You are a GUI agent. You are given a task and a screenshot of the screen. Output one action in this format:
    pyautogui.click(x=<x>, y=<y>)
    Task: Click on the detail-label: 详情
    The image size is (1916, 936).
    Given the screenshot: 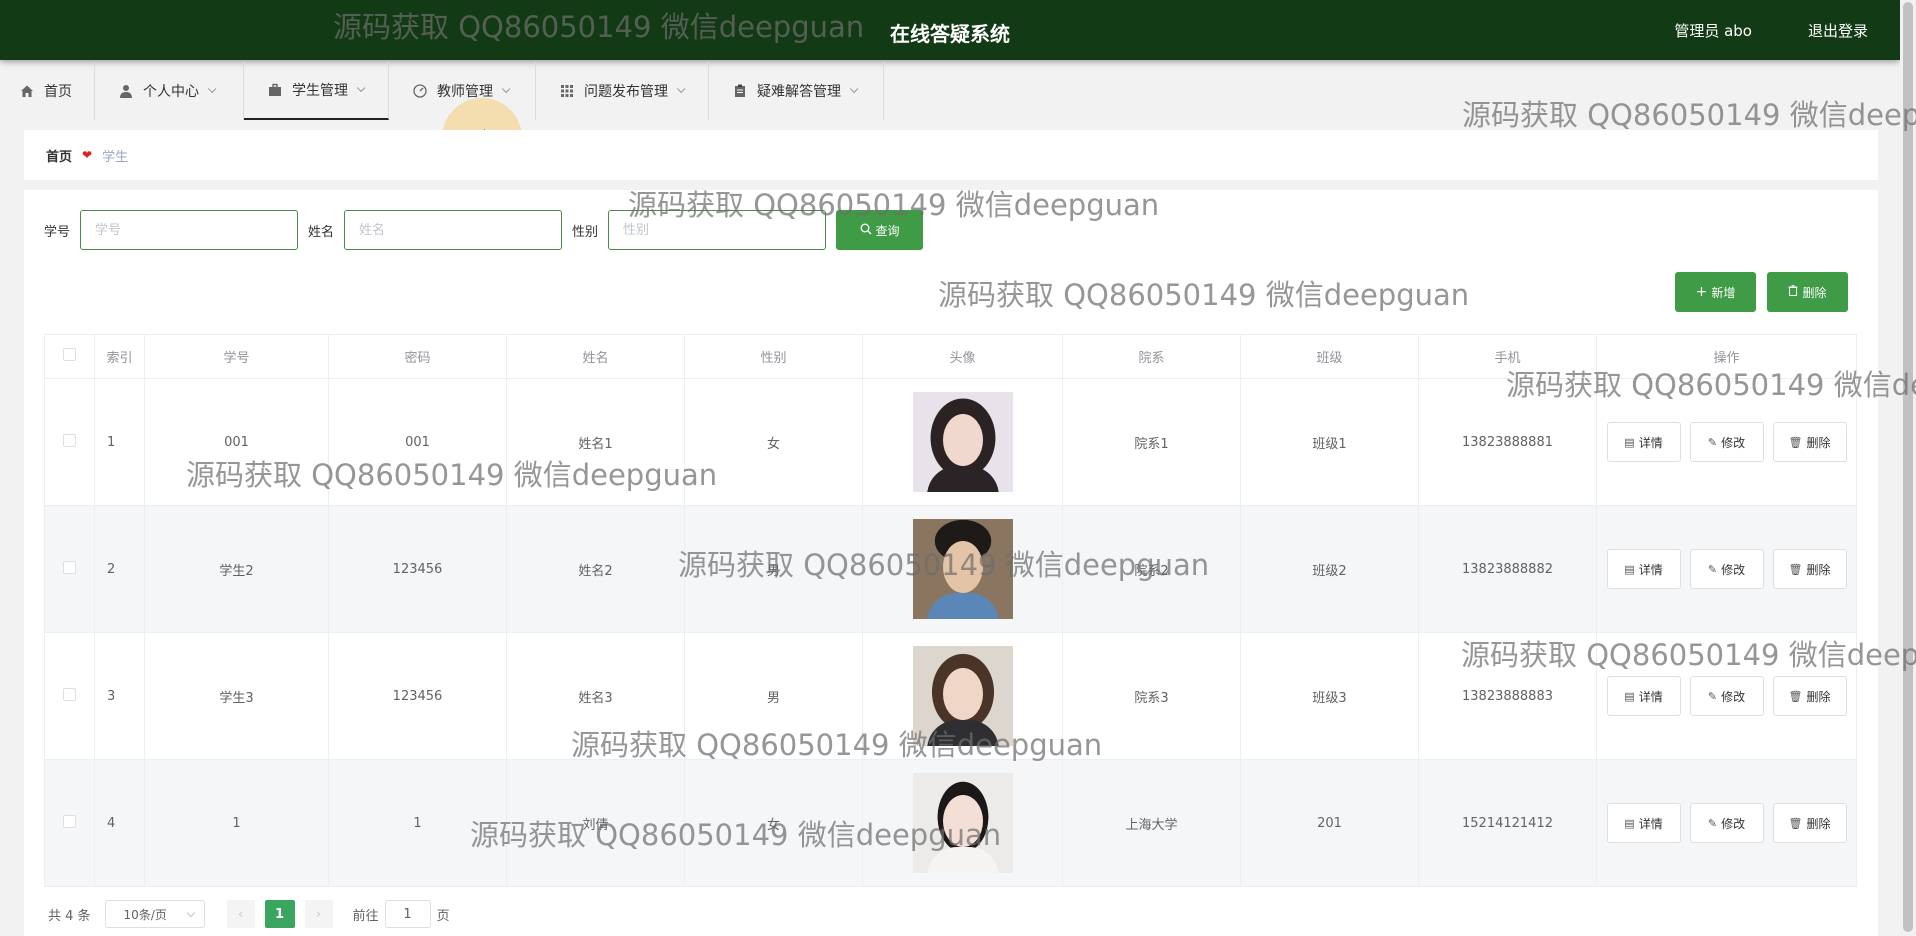 What is the action you would take?
    pyautogui.click(x=1650, y=442)
    